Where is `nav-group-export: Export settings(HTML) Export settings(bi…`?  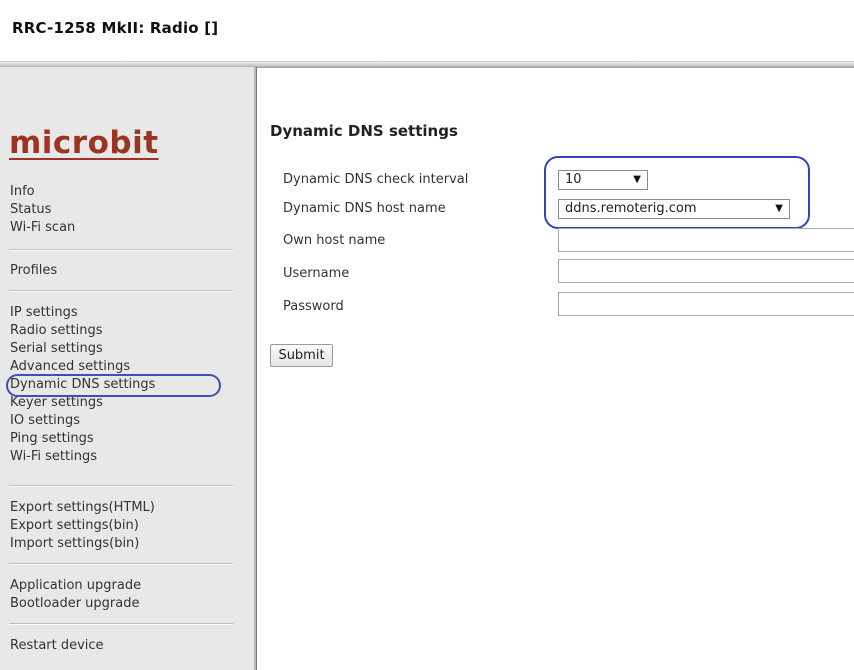
nav-group-export: Export settings(HTML) Export settings(bi… is located at coordinates (82, 526).